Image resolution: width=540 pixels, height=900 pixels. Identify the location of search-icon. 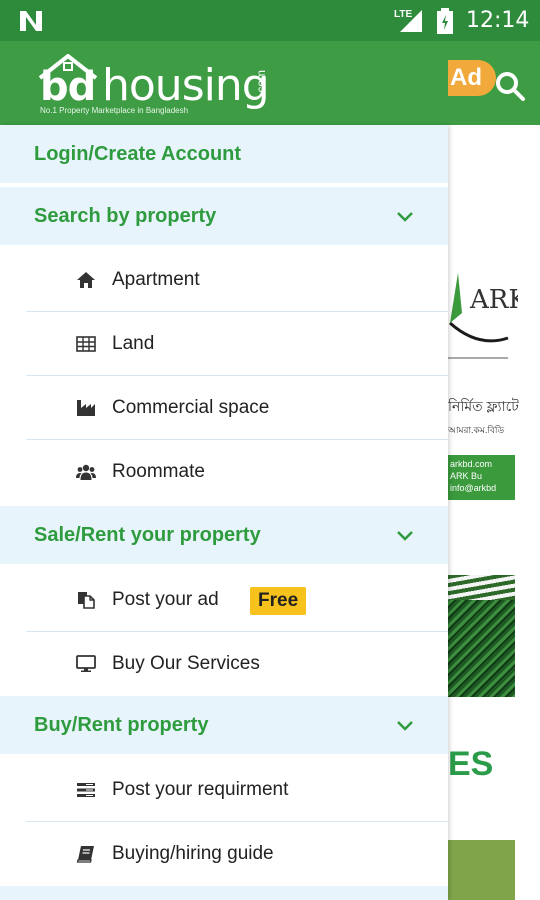
(510, 86).